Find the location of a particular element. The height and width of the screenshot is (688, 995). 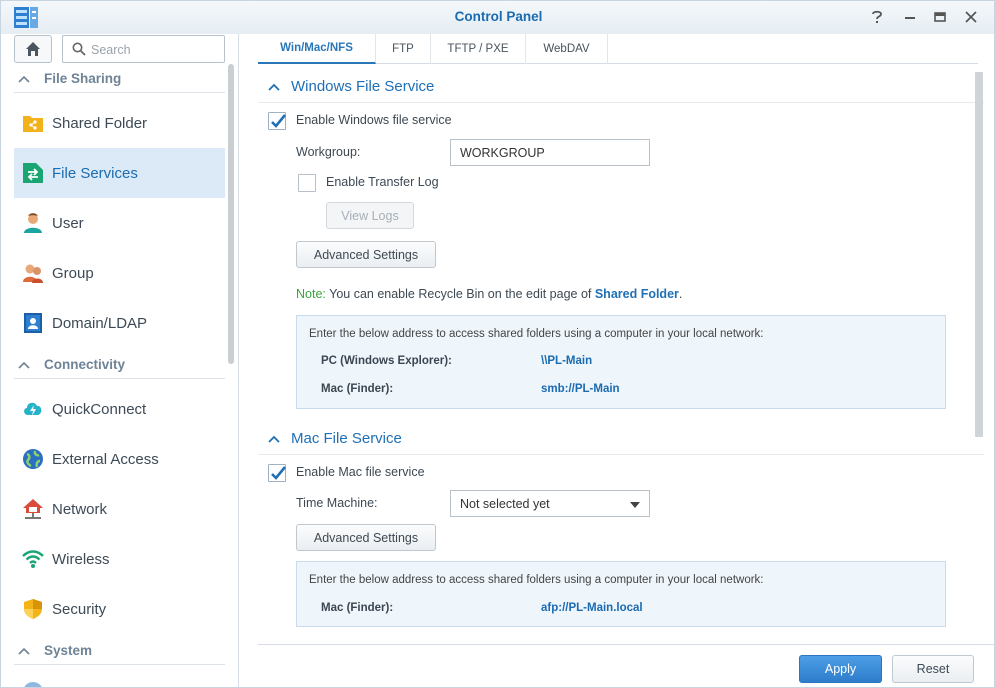

sidebar-item-security: Security is located at coordinates (119, 609).